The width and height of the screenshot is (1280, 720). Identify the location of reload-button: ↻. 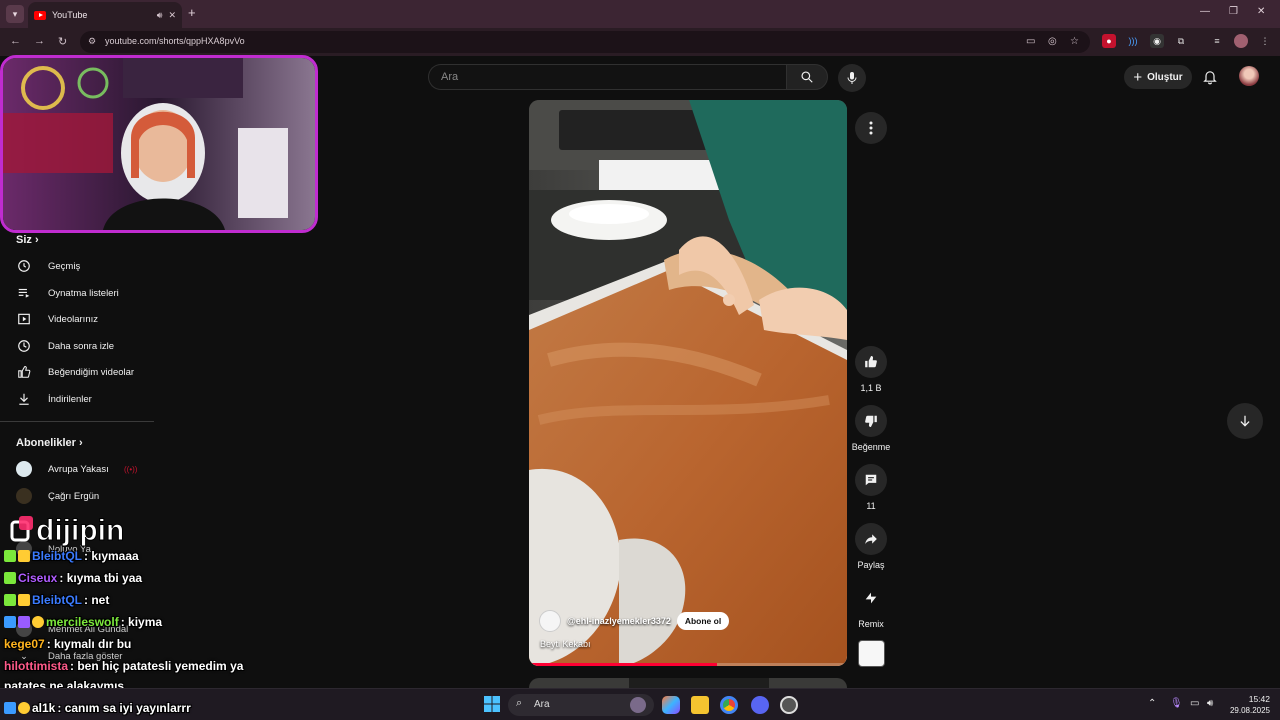
(62, 41).